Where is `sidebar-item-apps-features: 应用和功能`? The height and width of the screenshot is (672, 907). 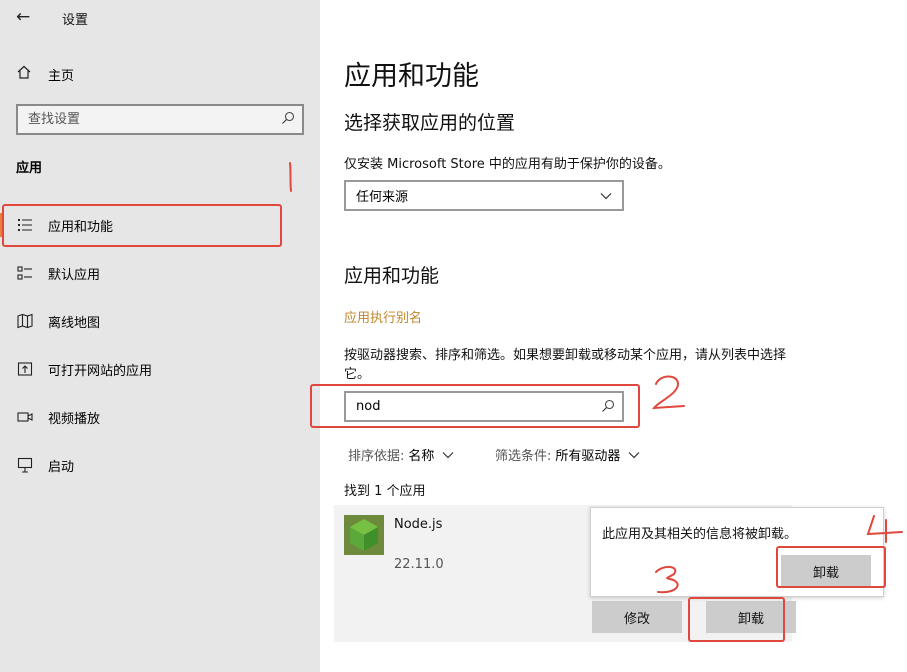
sidebar-item-apps-features: 应用和功能 is located at coordinates (160, 225).